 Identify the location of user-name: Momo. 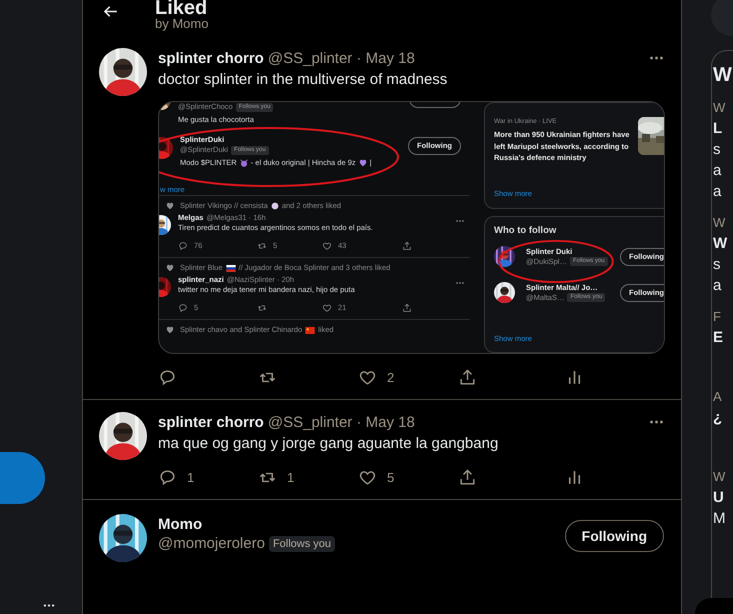
(181, 524).